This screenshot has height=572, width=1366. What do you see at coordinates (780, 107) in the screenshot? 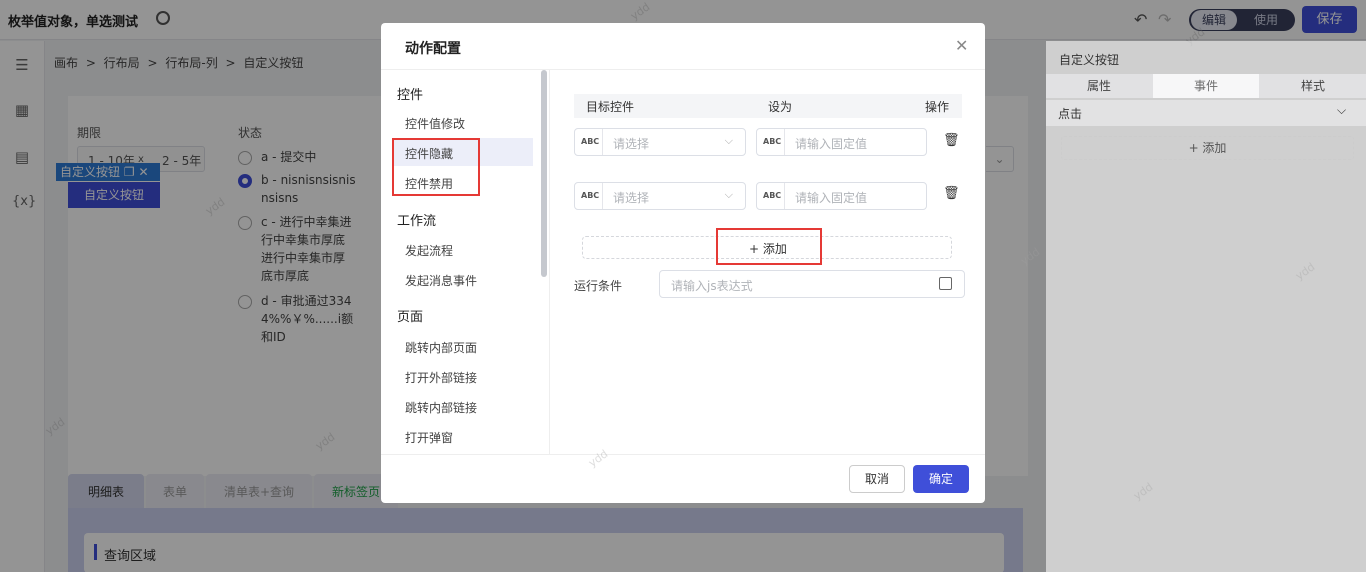
I see `col-set: 设为` at bounding box center [780, 107].